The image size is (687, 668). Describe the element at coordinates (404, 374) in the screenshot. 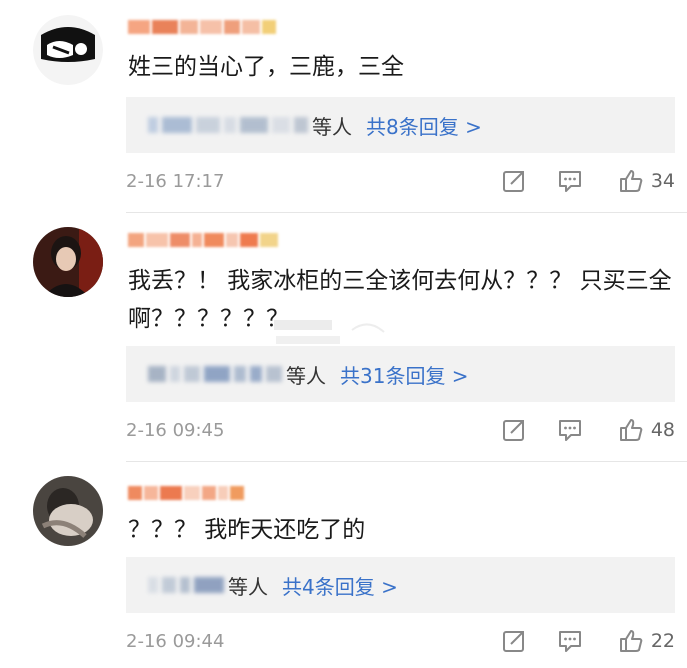

I see `view-replies-link: 共31条回复 >` at that location.